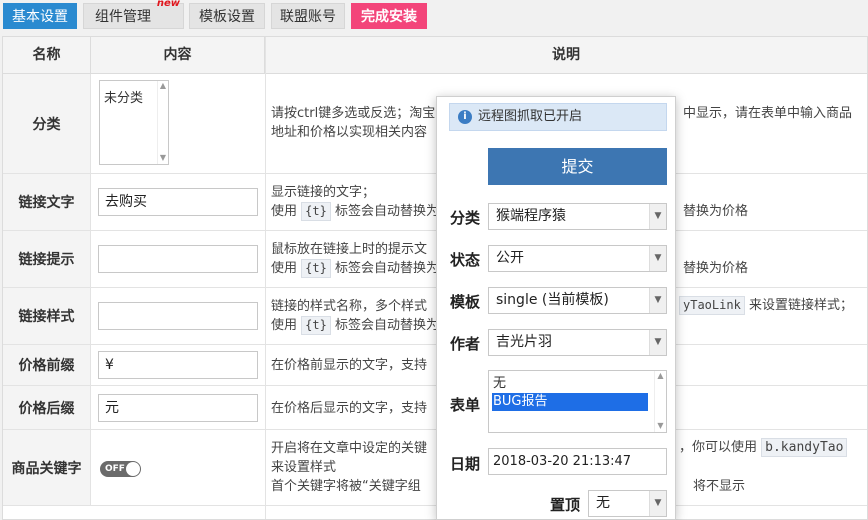 The width and height of the screenshot is (868, 520). What do you see at coordinates (716, 268) in the screenshot?
I see `link-tip-description-right: 替换为价格` at bounding box center [716, 268].